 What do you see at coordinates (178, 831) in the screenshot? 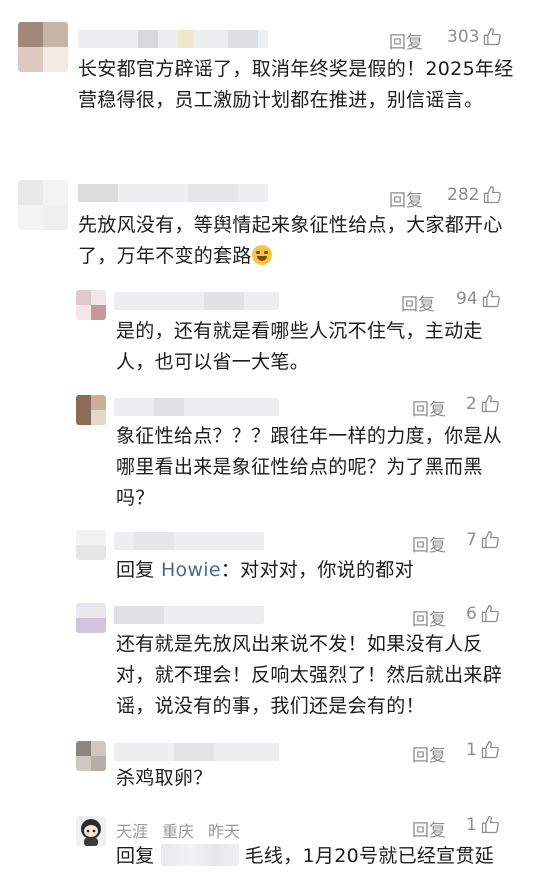
I see `user-location: 重庆` at bounding box center [178, 831].